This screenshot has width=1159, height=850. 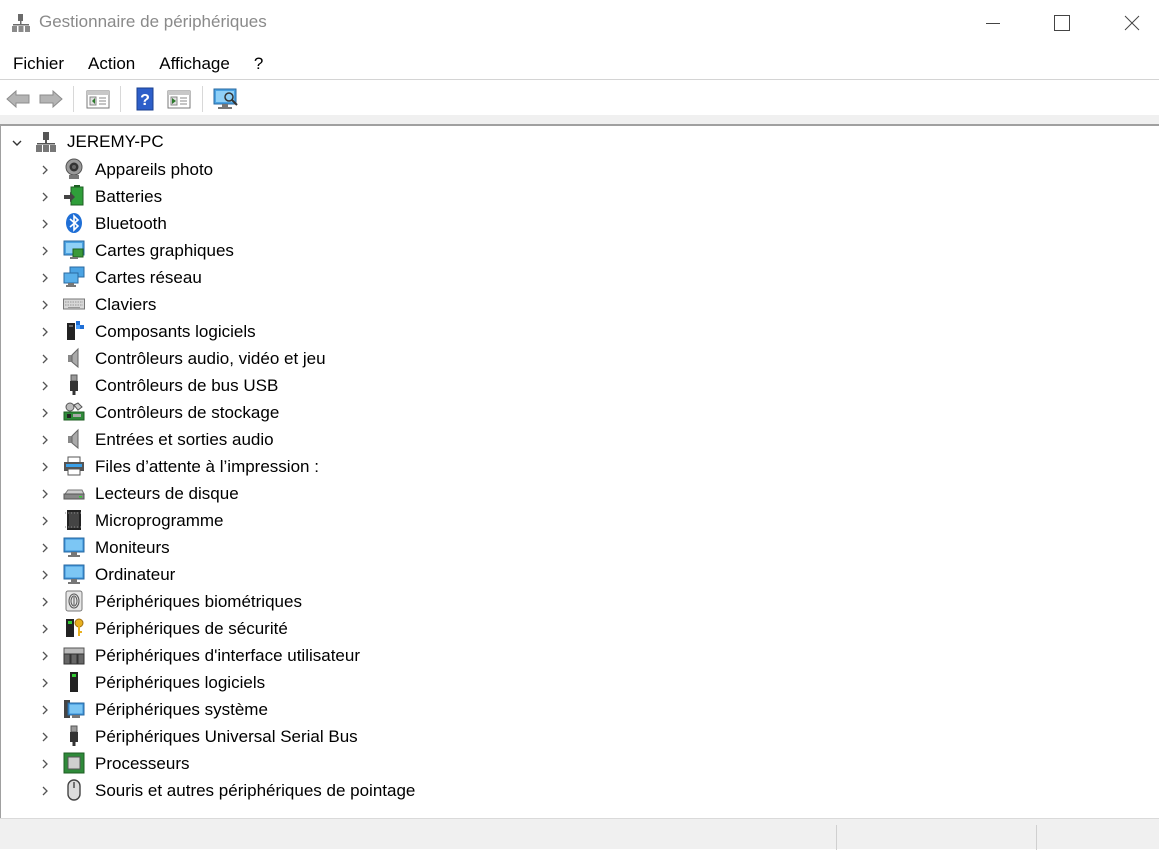 What do you see at coordinates (75, 330) in the screenshot?
I see `software-component-icon` at bounding box center [75, 330].